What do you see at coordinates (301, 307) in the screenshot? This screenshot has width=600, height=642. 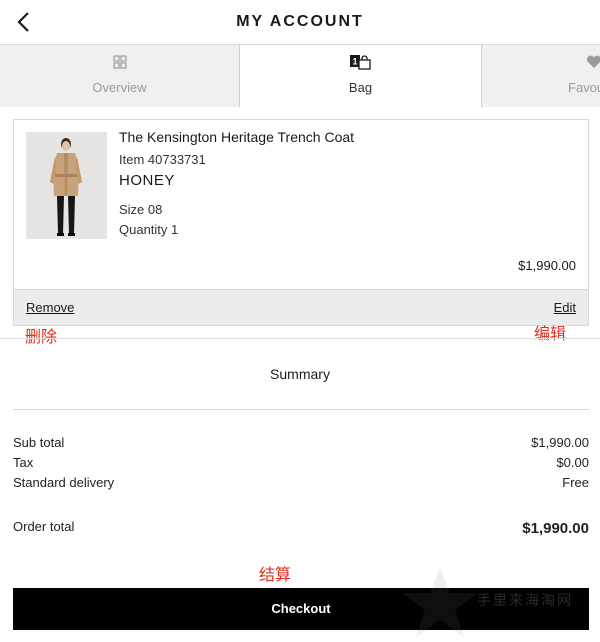 I see `item-actions-bar: Remove Edit` at bounding box center [301, 307].